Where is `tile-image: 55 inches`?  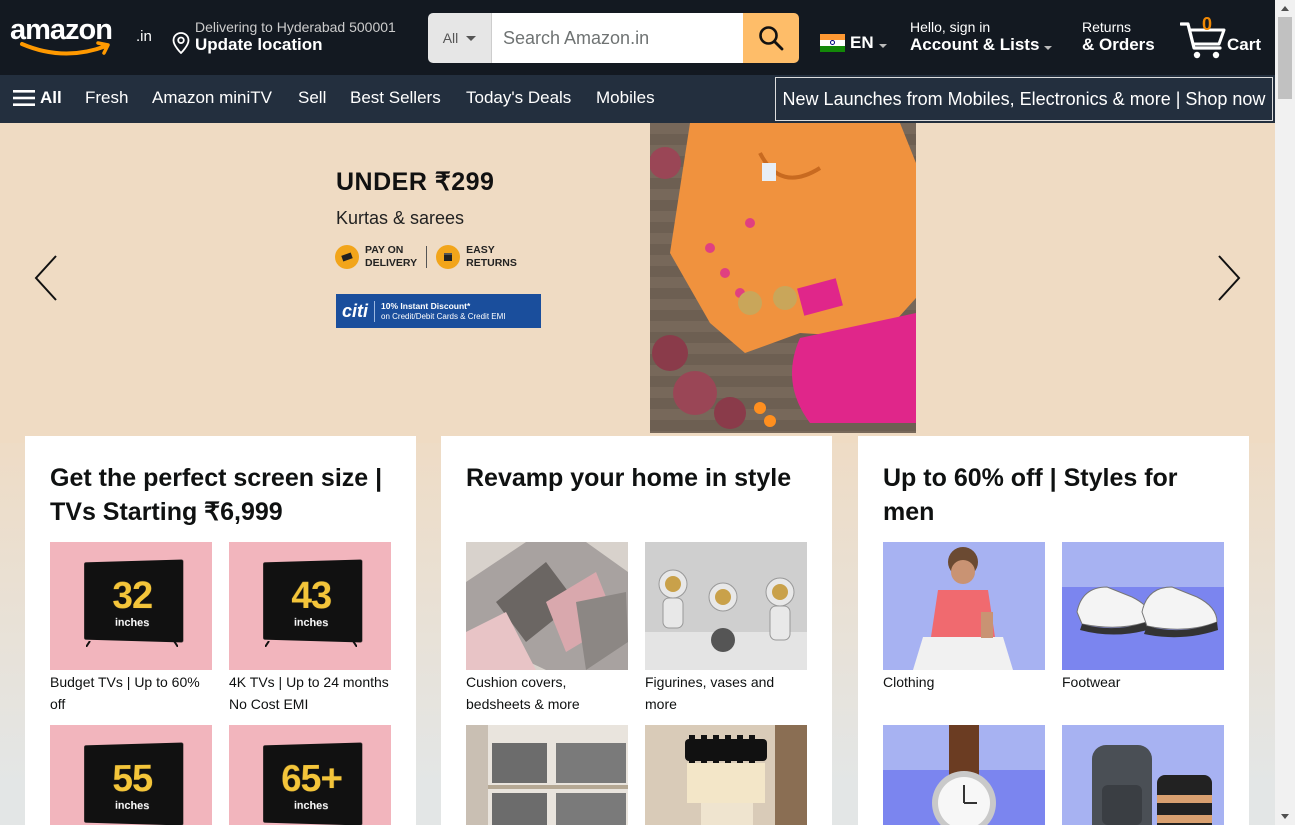 tile-image: 55 inches is located at coordinates (131, 775).